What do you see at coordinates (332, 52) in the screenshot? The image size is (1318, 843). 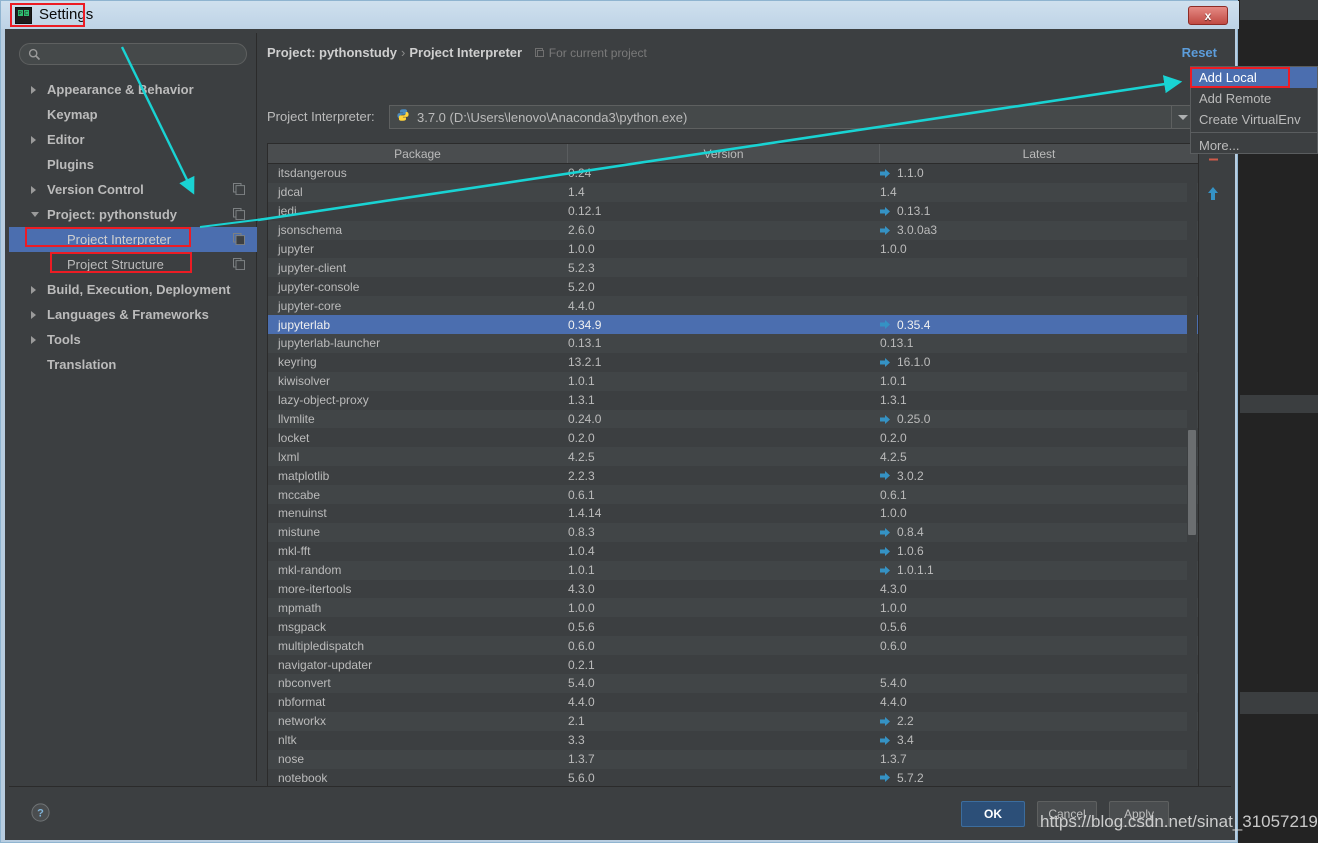 I see `breadcrumb-root: Project: pythonstudy` at bounding box center [332, 52].